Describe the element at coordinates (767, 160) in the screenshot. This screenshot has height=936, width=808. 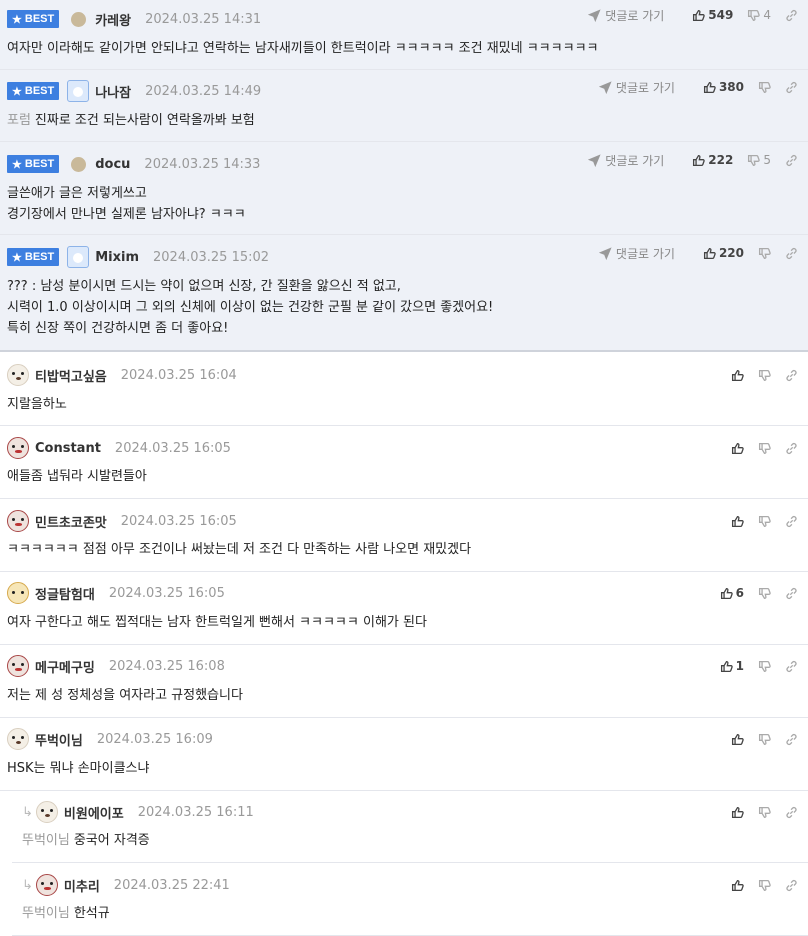
I see `downvote-count: 5` at that location.